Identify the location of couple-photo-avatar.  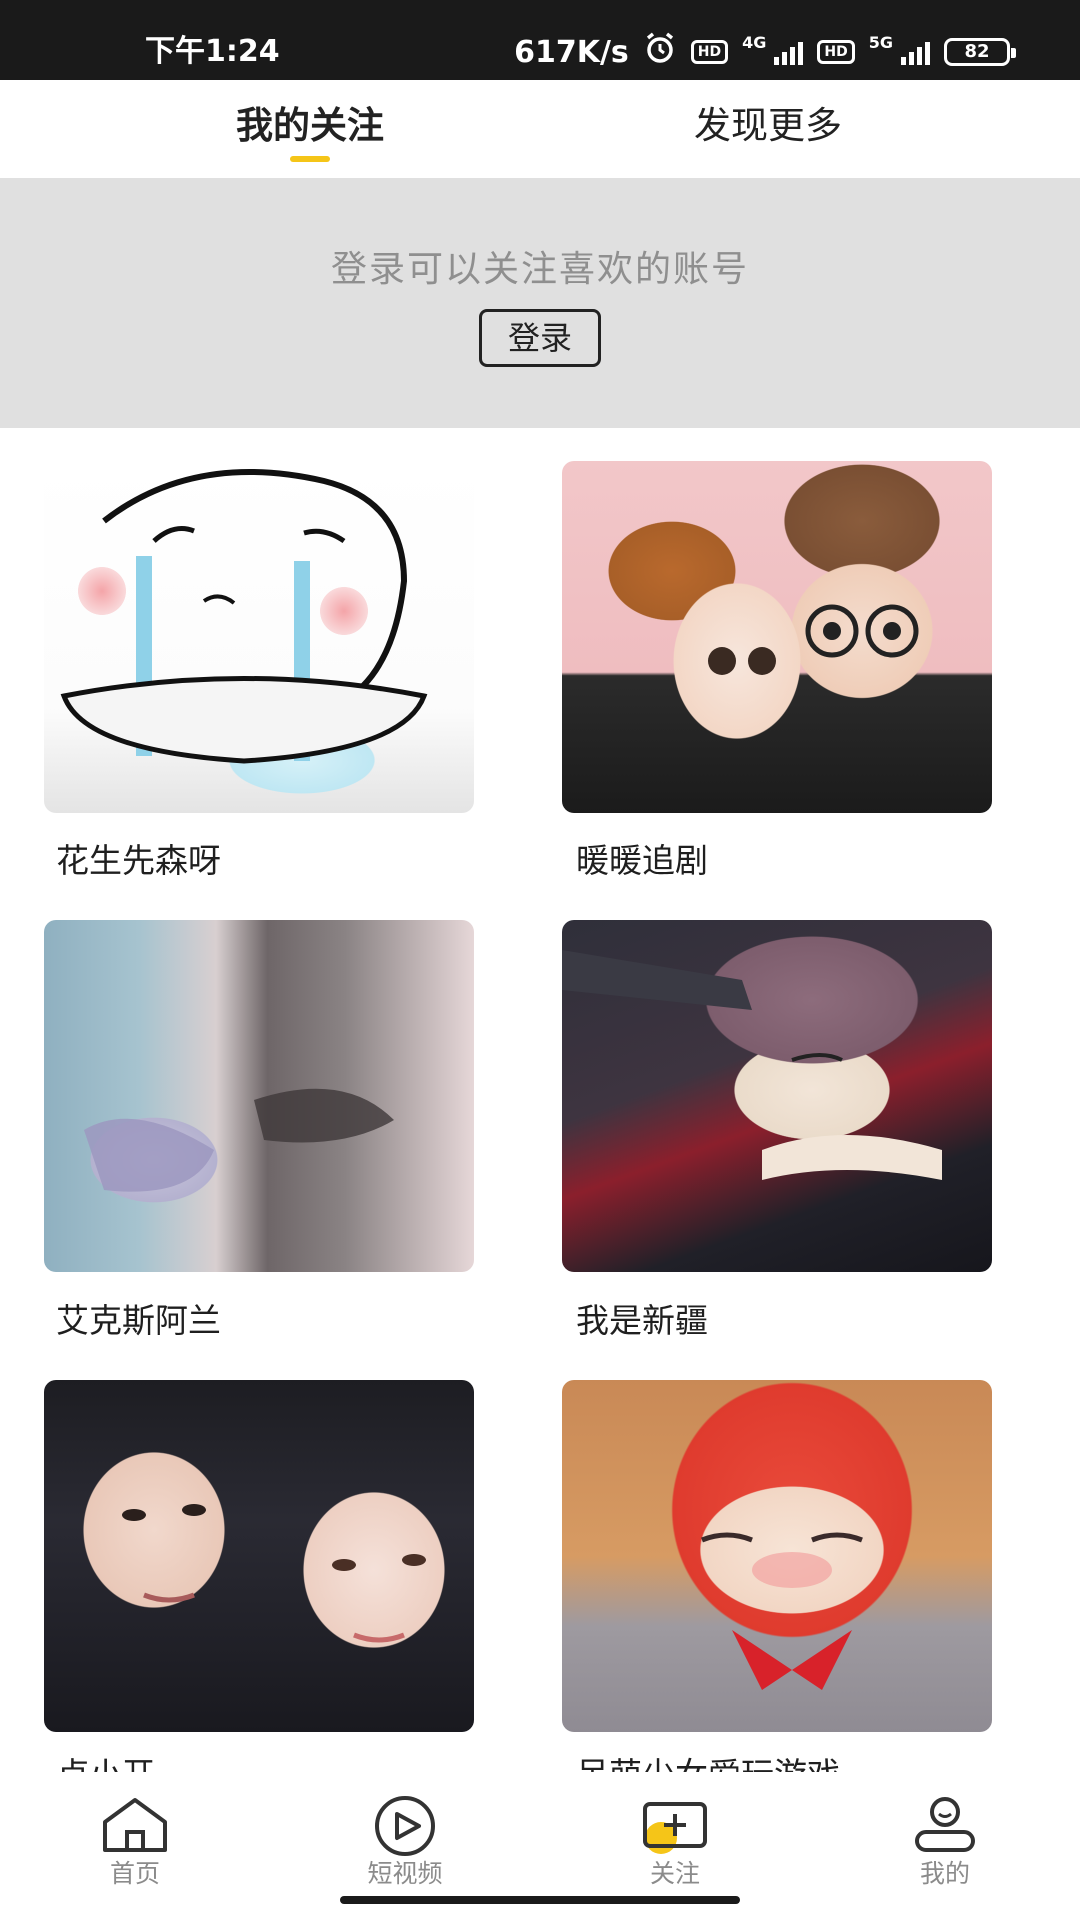
(274, 1573).